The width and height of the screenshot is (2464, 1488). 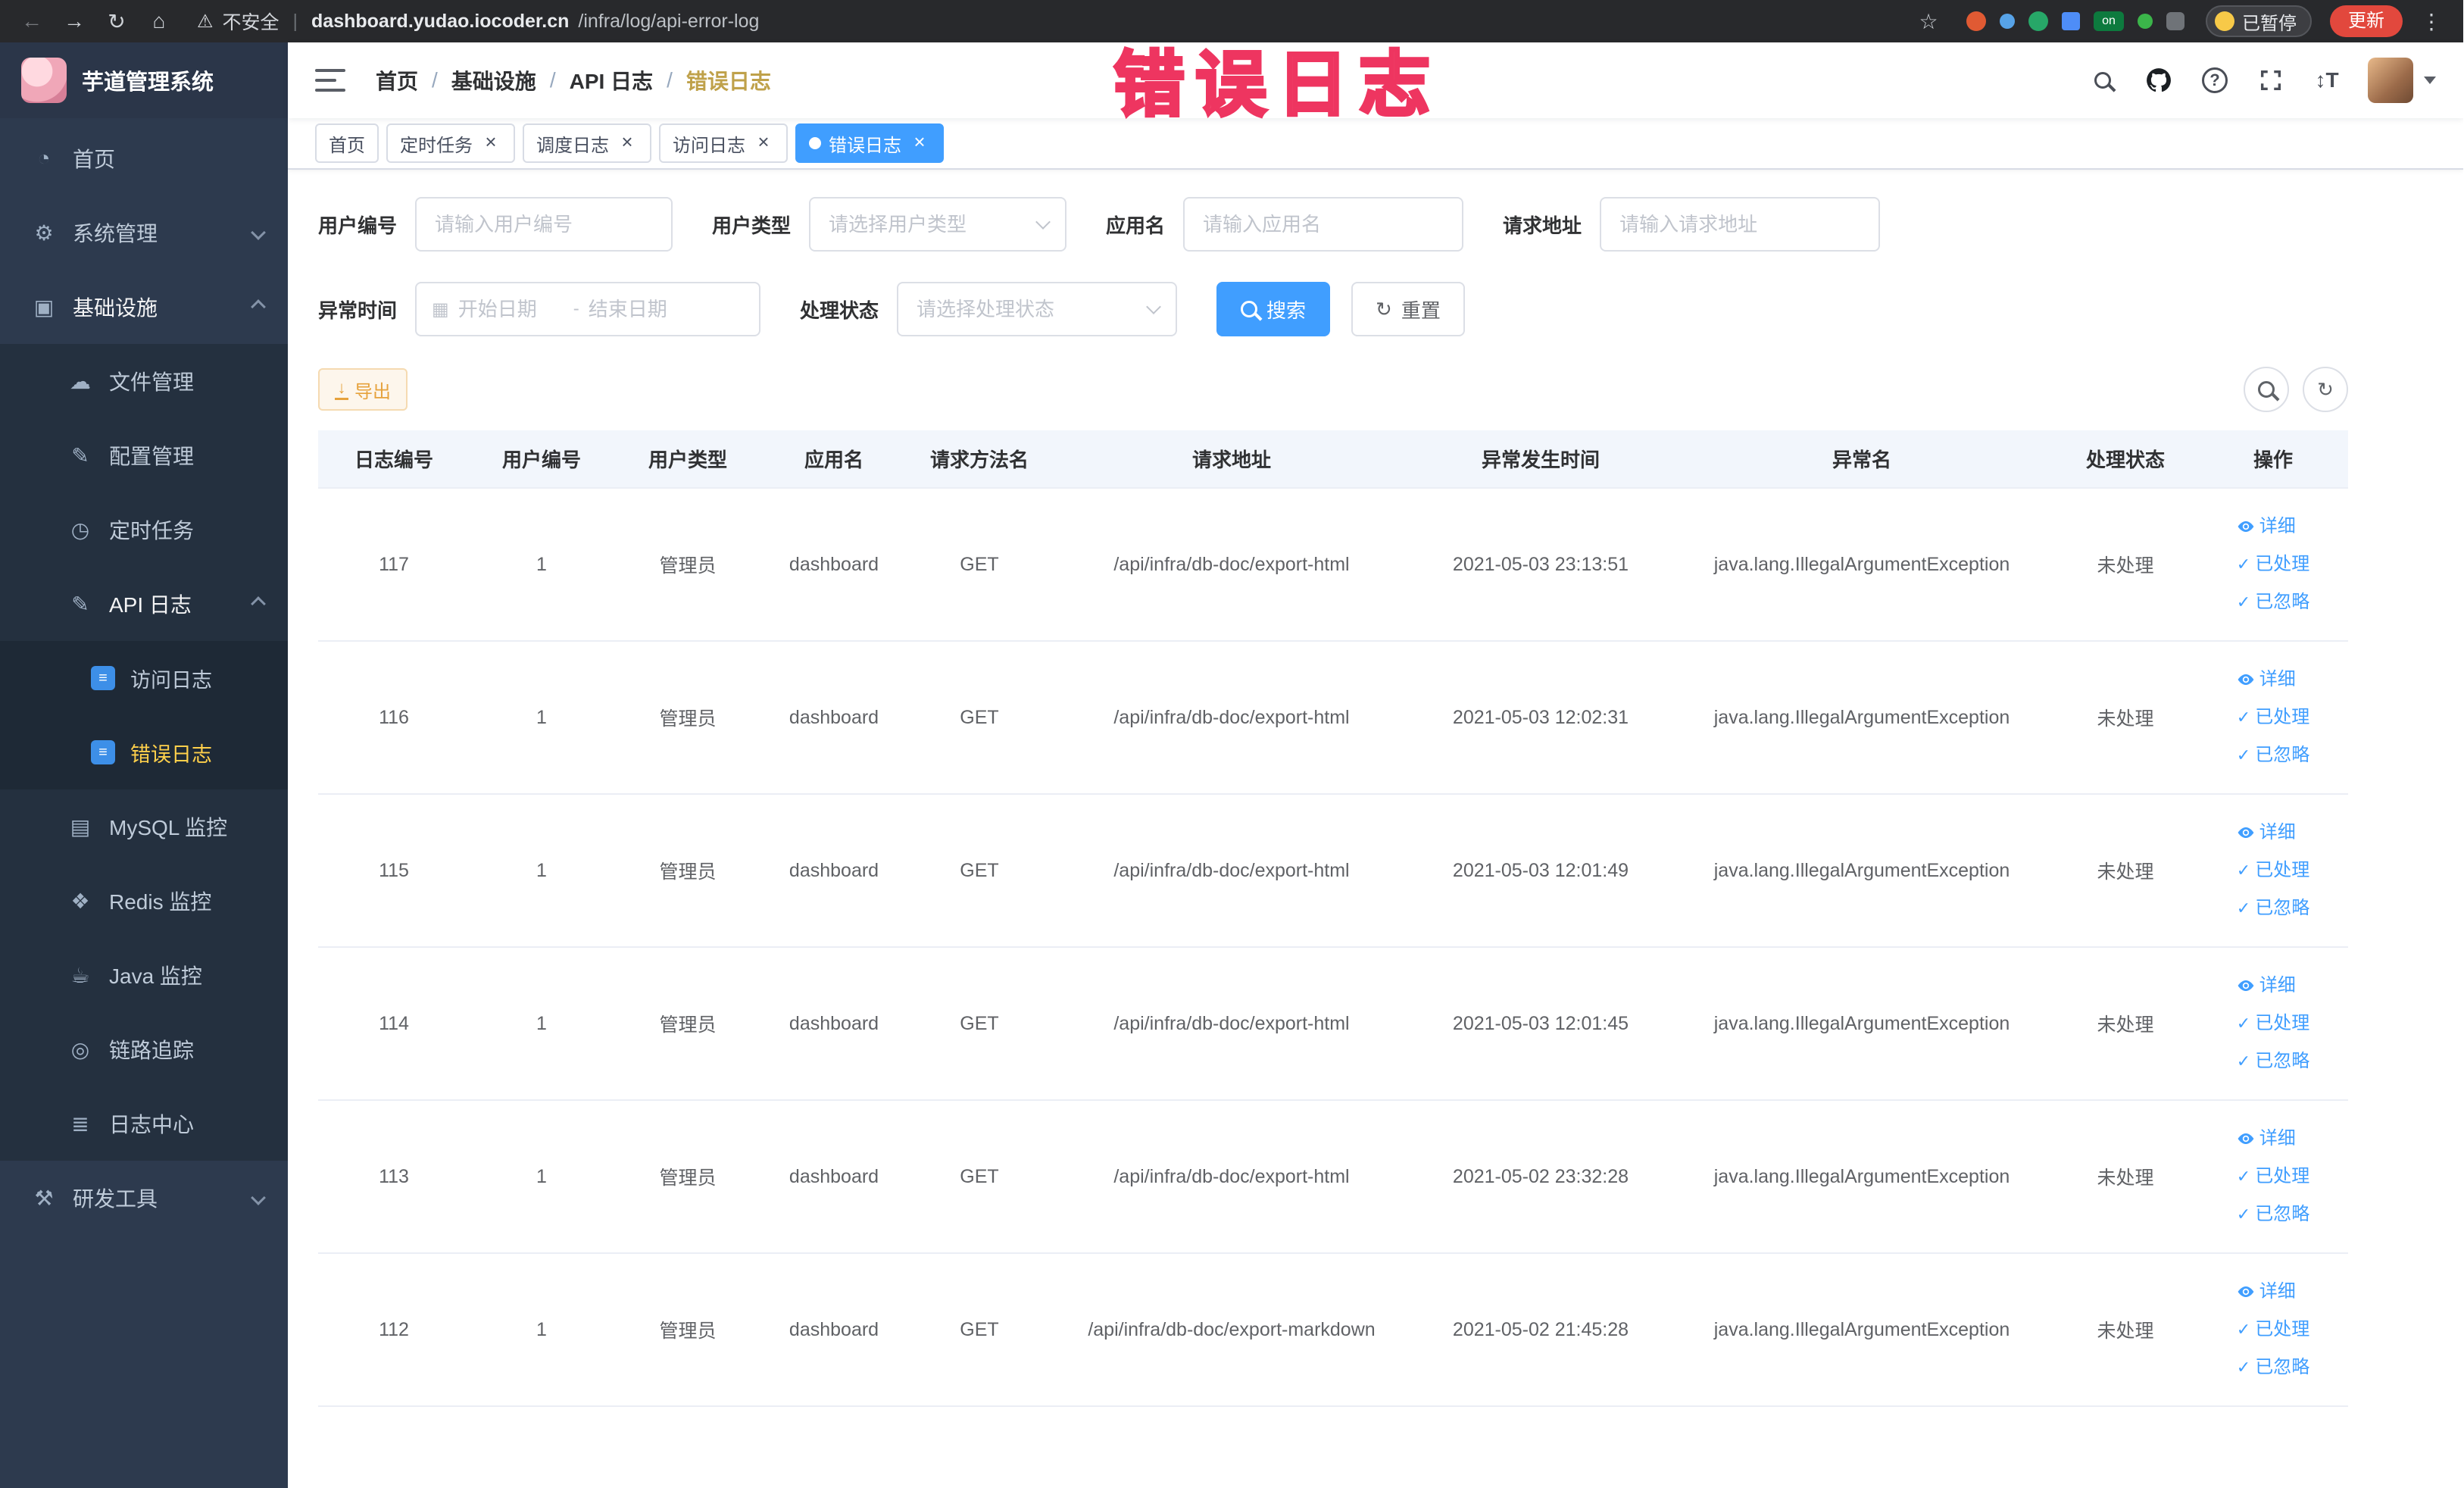 What do you see at coordinates (2271, 80) in the screenshot?
I see `fullscreen-icon` at bounding box center [2271, 80].